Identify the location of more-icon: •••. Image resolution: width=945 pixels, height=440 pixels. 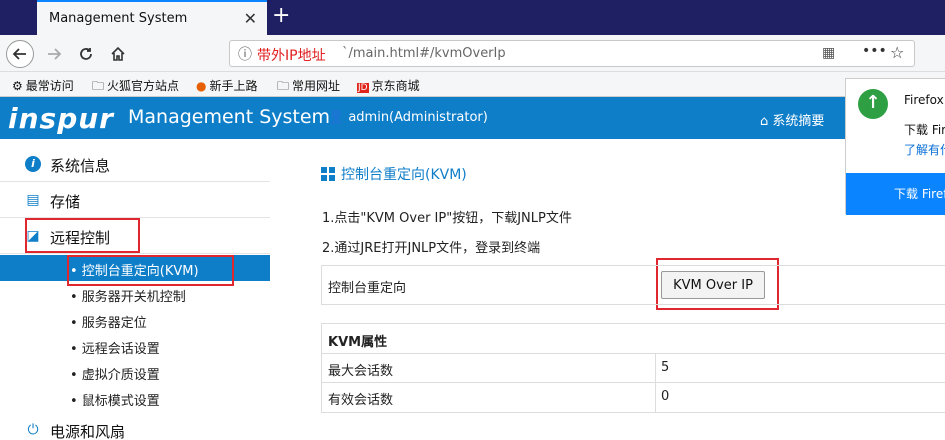
(874, 51).